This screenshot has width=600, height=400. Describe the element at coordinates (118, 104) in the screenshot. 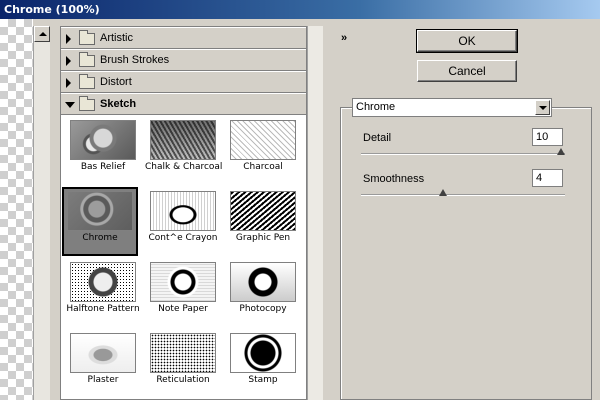

I see `category-label: Sketch` at that location.